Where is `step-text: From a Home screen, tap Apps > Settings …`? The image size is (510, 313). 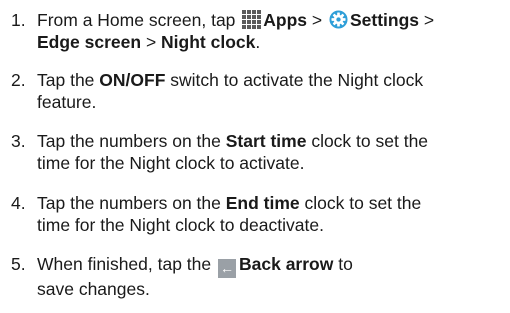 step-text: From a Home screen, tap Apps > Settings … is located at coordinates (272, 31).